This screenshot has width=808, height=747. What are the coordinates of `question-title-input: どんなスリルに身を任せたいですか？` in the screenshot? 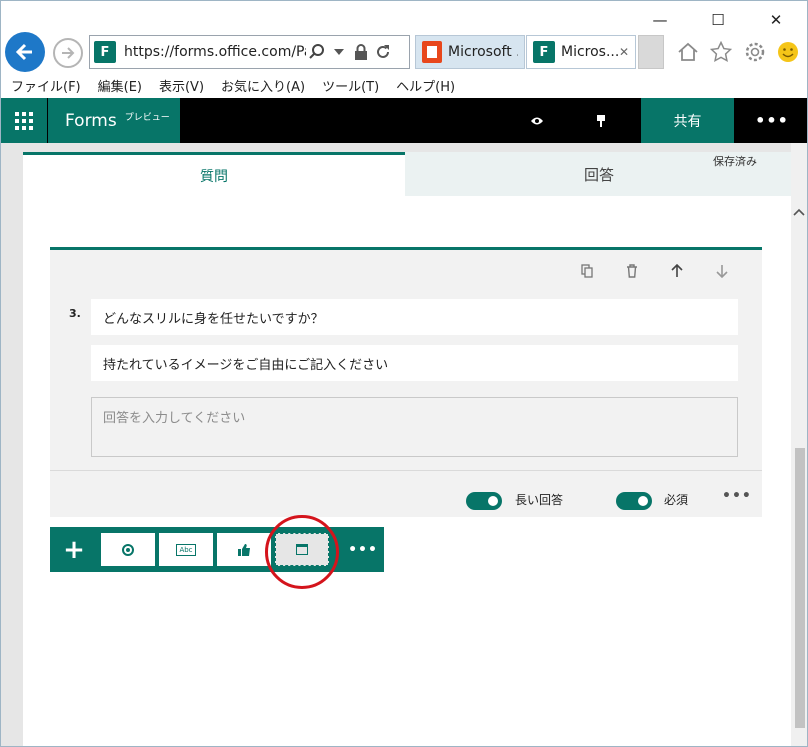 It's located at (414, 317).